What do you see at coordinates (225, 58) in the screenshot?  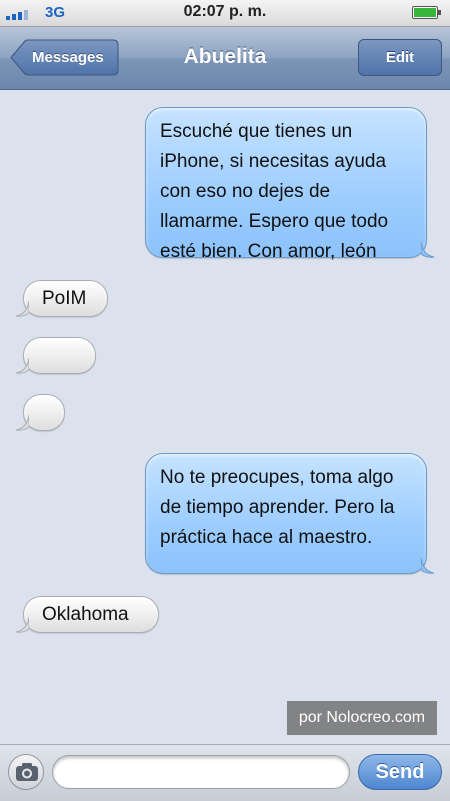 I see `nav-bar: Messages Abuelita Edit` at bounding box center [225, 58].